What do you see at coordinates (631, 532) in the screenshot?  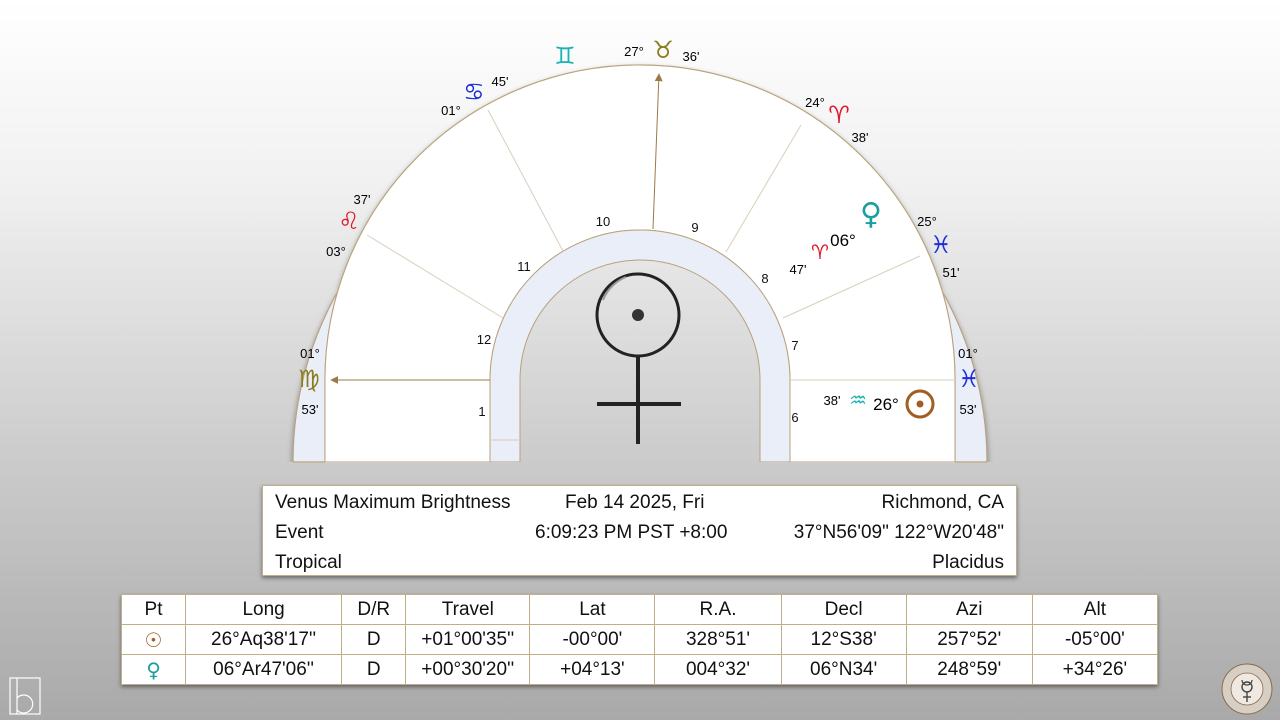 I see `event-time: 6:09:23 PM PST +8:00` at bounding box center [631, 532].